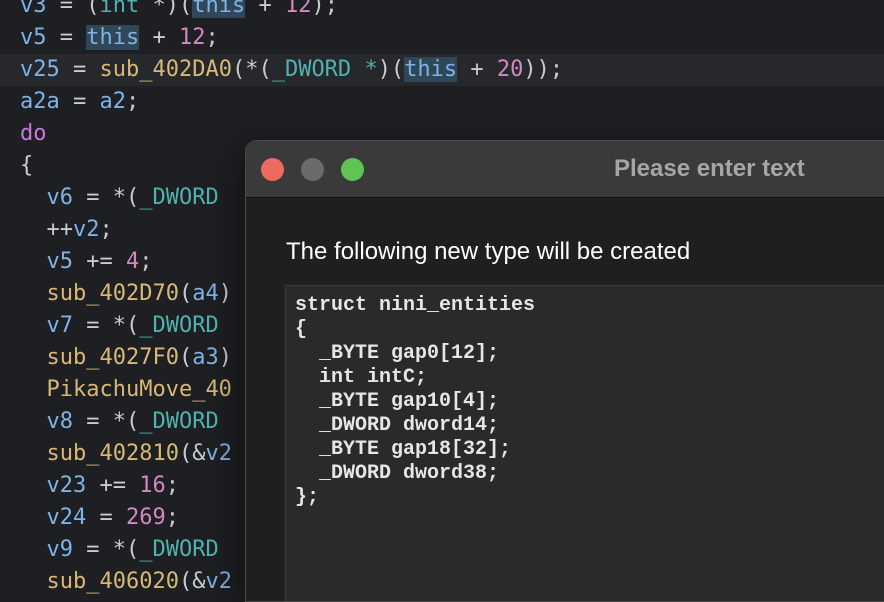 This screenshot has width=884, height=602. I want to click on code-token: 269, so click(146, 517).